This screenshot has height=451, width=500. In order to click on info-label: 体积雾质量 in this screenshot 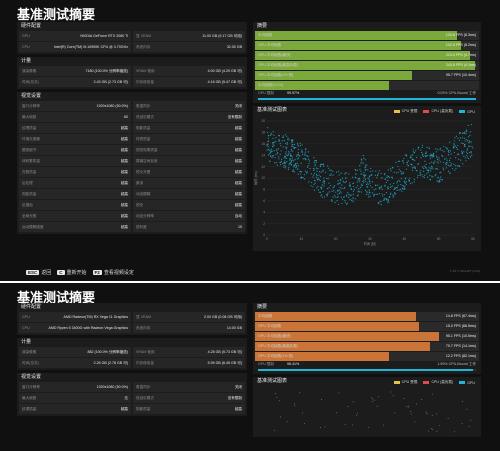, I will do `click(31, 160)`.